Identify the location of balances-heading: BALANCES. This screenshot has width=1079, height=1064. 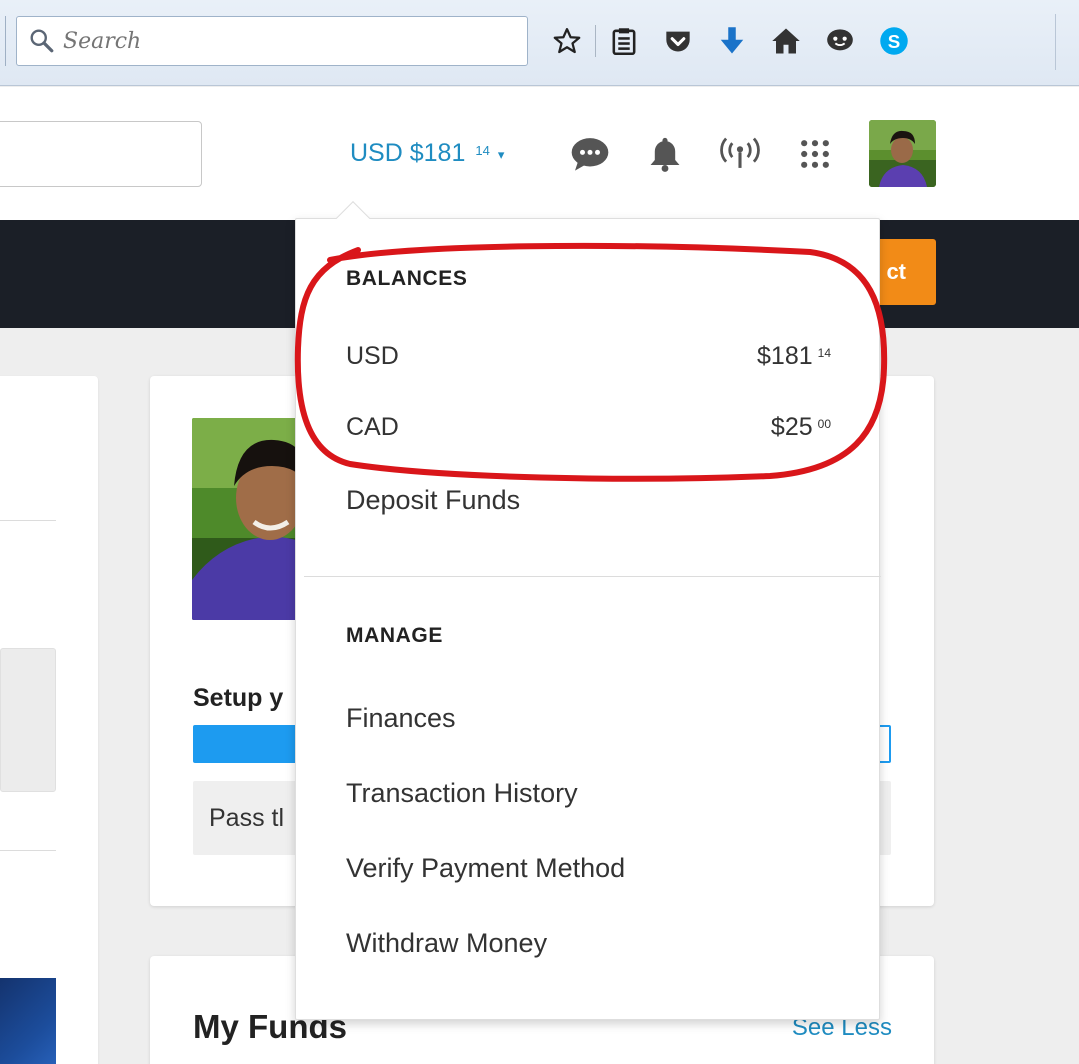
(407, 278).